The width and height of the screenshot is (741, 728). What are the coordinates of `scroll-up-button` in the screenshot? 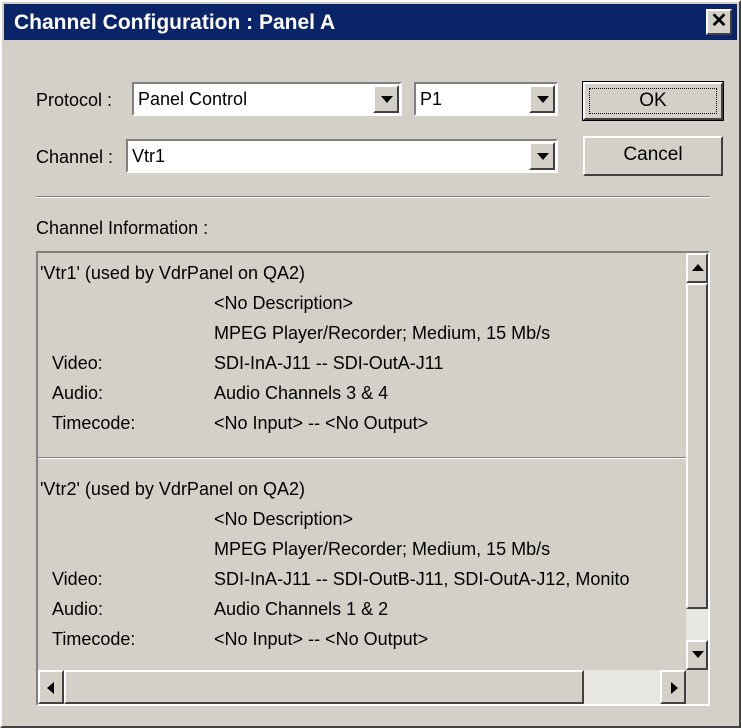 It's located at (697, 268).